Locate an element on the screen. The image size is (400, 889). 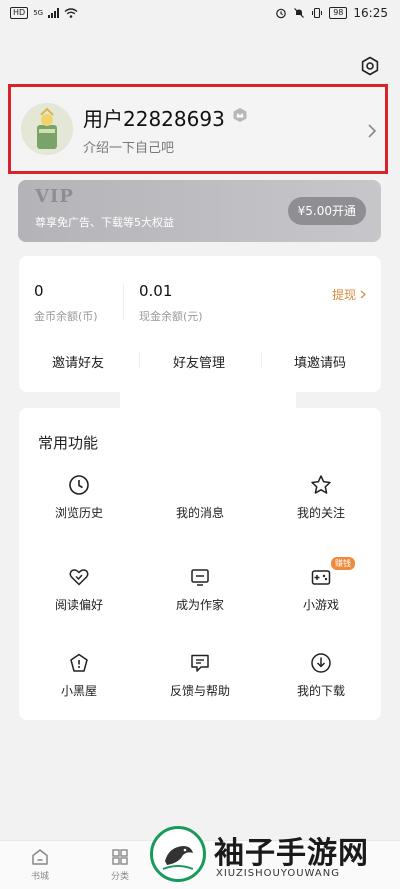
site-watermark: 袖子手游网 XIUZISHOUYOUWANG is located at coordinates (275, 857).